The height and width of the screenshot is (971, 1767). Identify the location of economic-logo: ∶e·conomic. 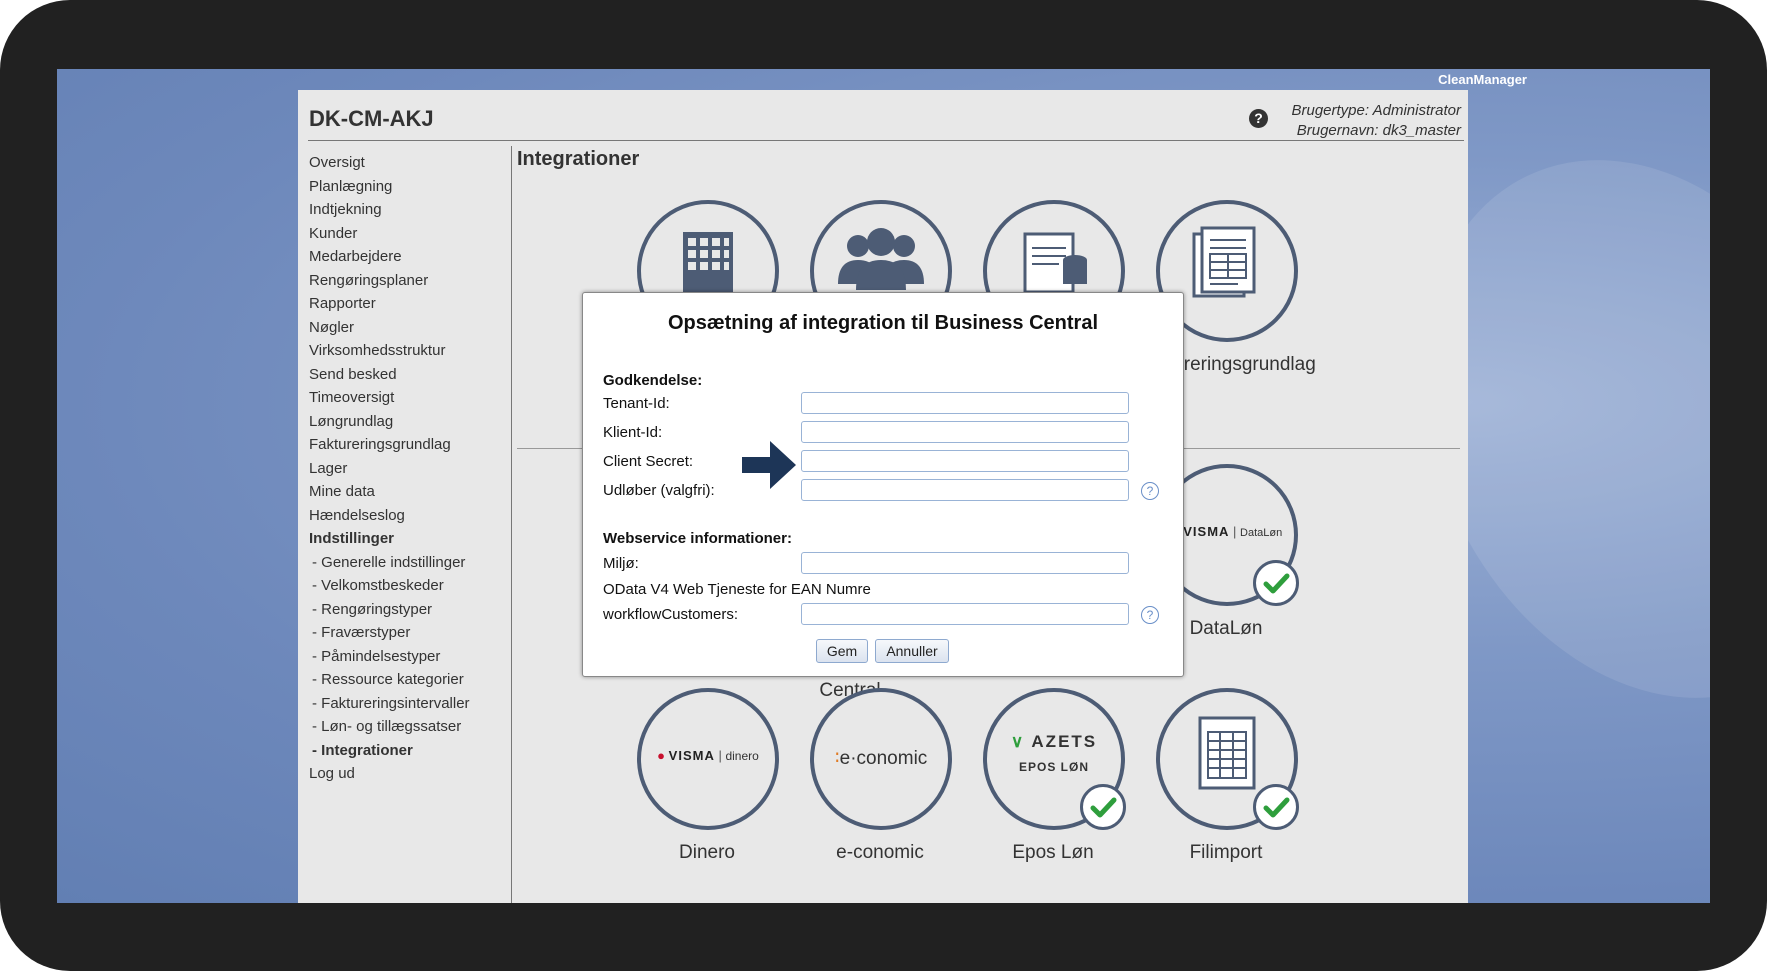
(881, 758).